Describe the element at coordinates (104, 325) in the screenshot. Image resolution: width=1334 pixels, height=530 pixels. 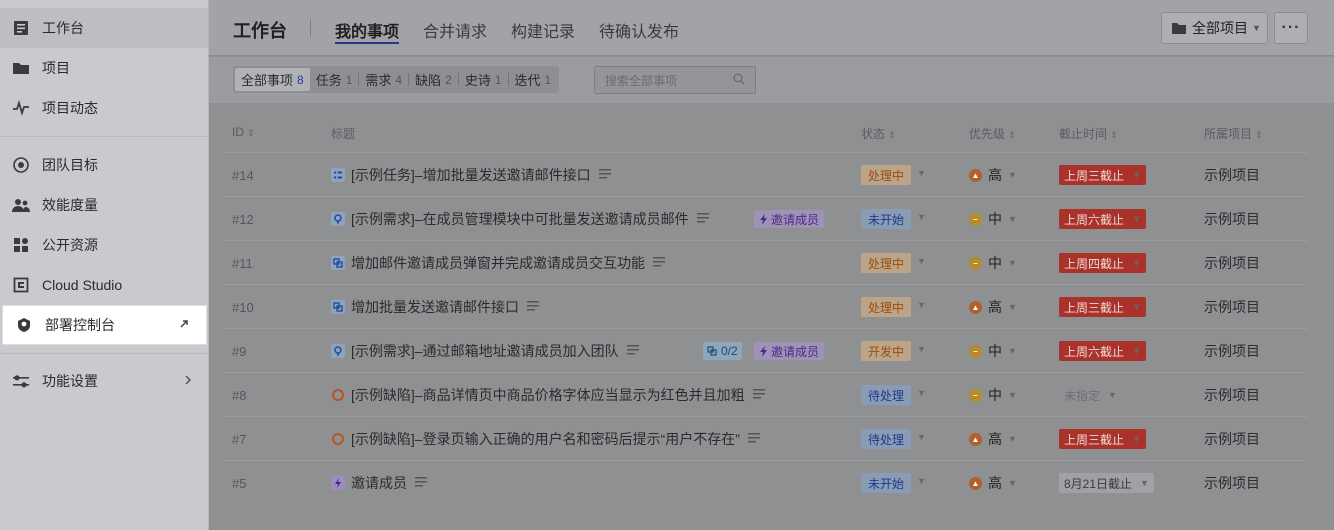
I see `sidebar-item-deploy-console: 部署控制台` at that location.